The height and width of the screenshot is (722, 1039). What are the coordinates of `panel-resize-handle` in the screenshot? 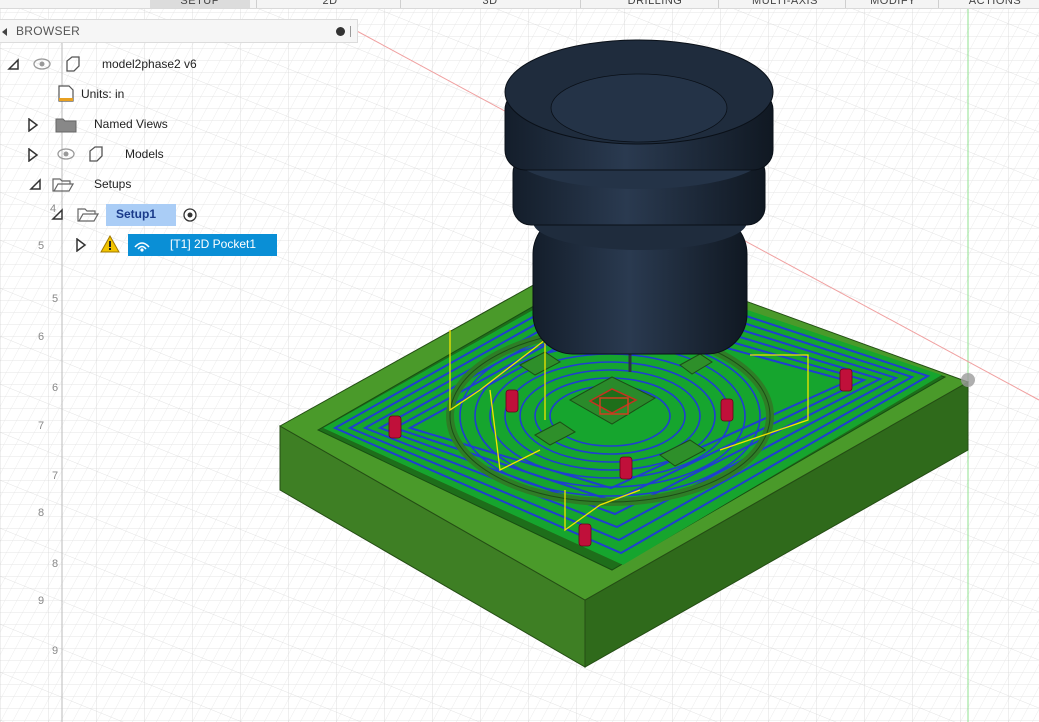 It's located at (350, 31).